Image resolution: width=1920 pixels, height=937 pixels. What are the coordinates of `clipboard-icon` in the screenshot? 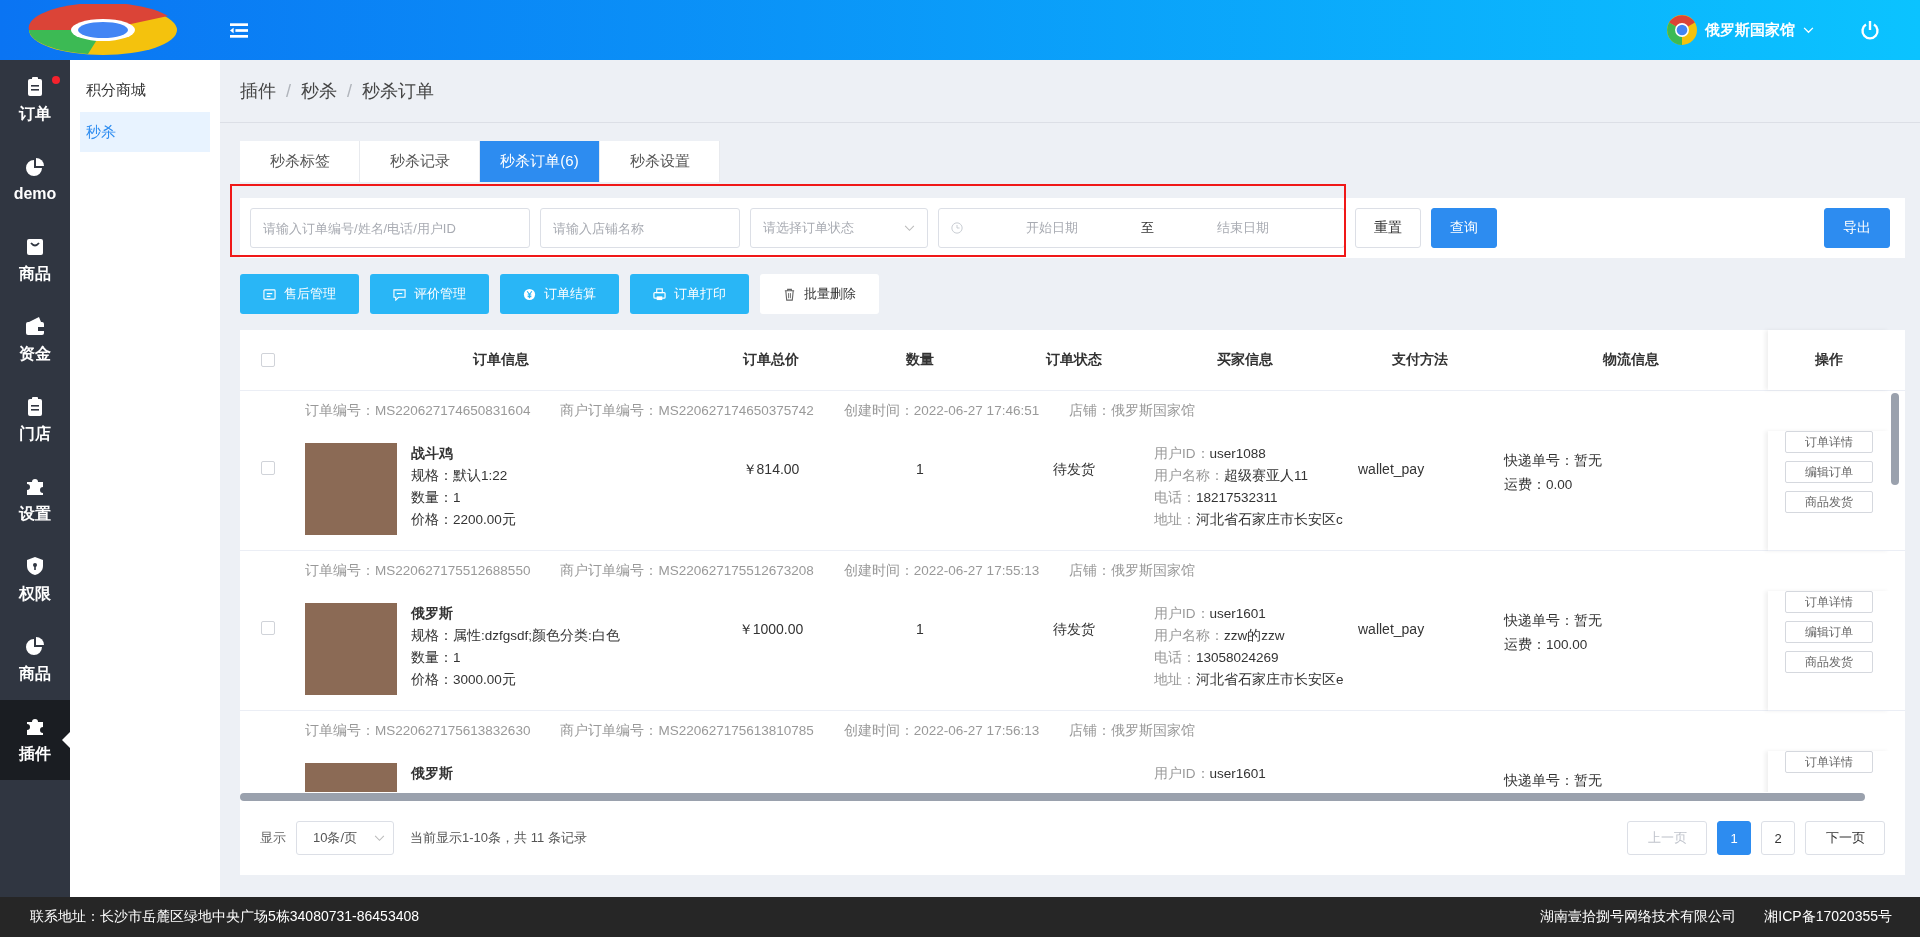 It's located at (35, 85).